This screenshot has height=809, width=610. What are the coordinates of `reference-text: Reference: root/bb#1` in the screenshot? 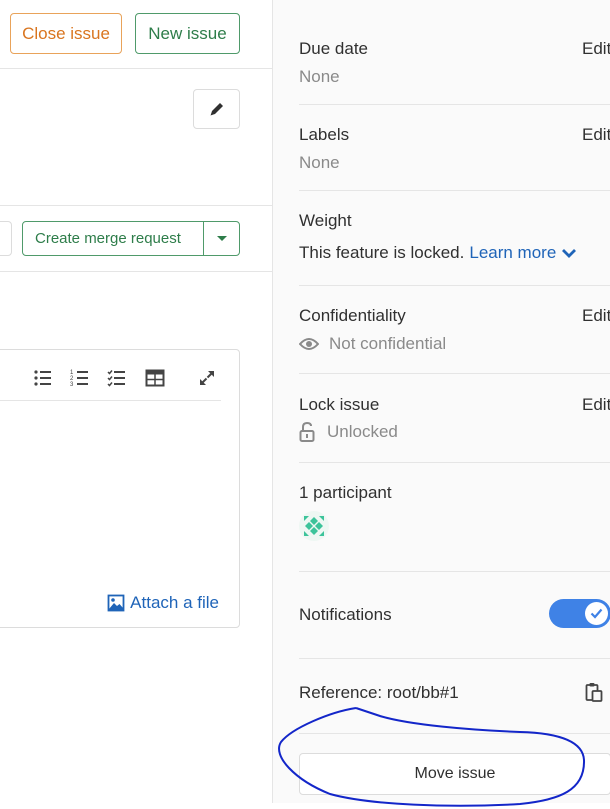 It's located at (379, 692).